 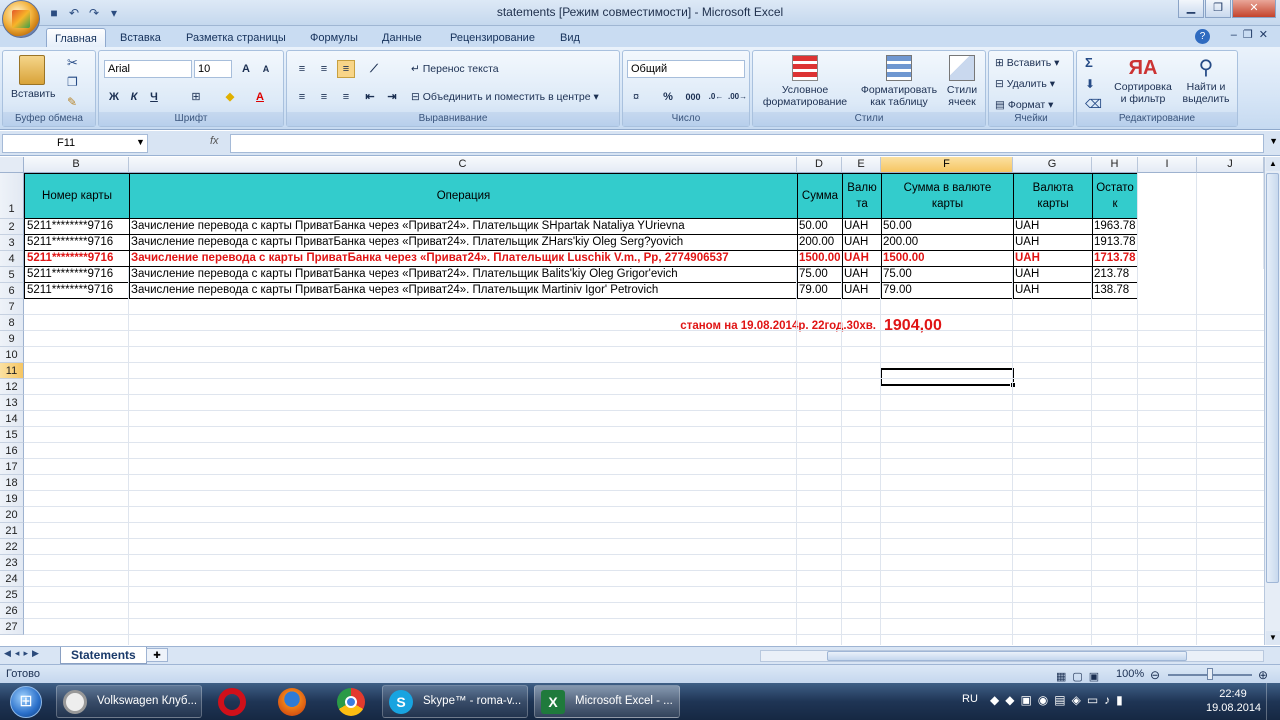 What do you see at coordinates (570, 38) in the screenshot?
I see `tab-view: Вид` at bounding box center [570, 38].